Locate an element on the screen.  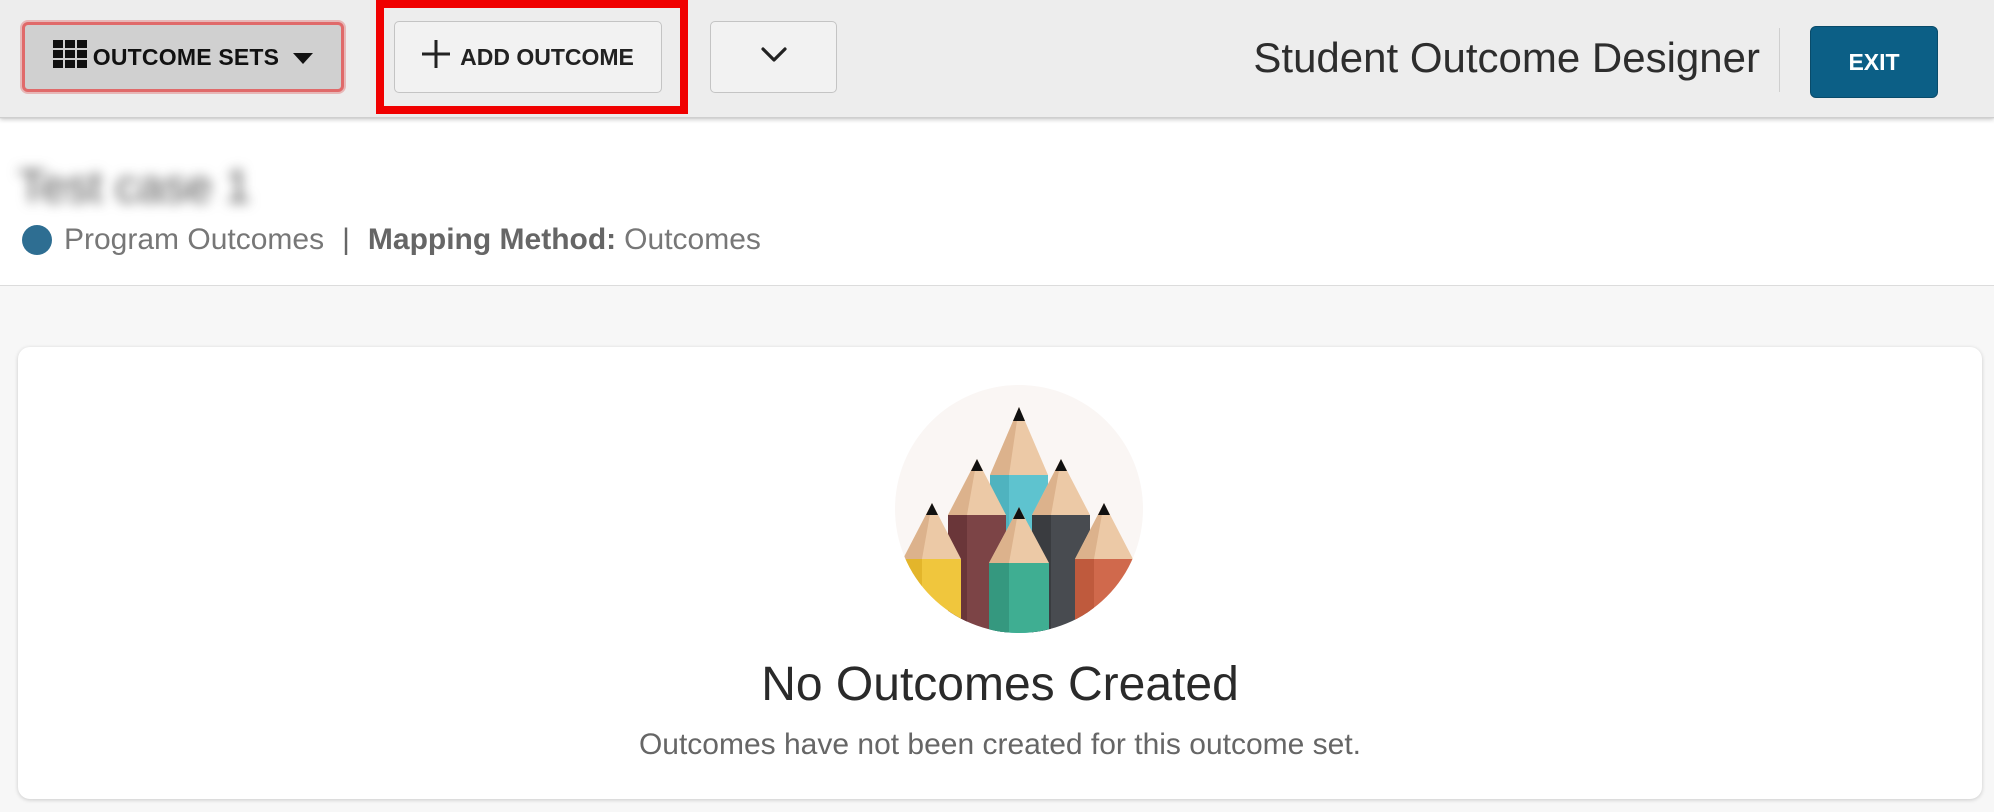
add-outcome-button: ADD OUTCOME is located at coordinates (528, 57).